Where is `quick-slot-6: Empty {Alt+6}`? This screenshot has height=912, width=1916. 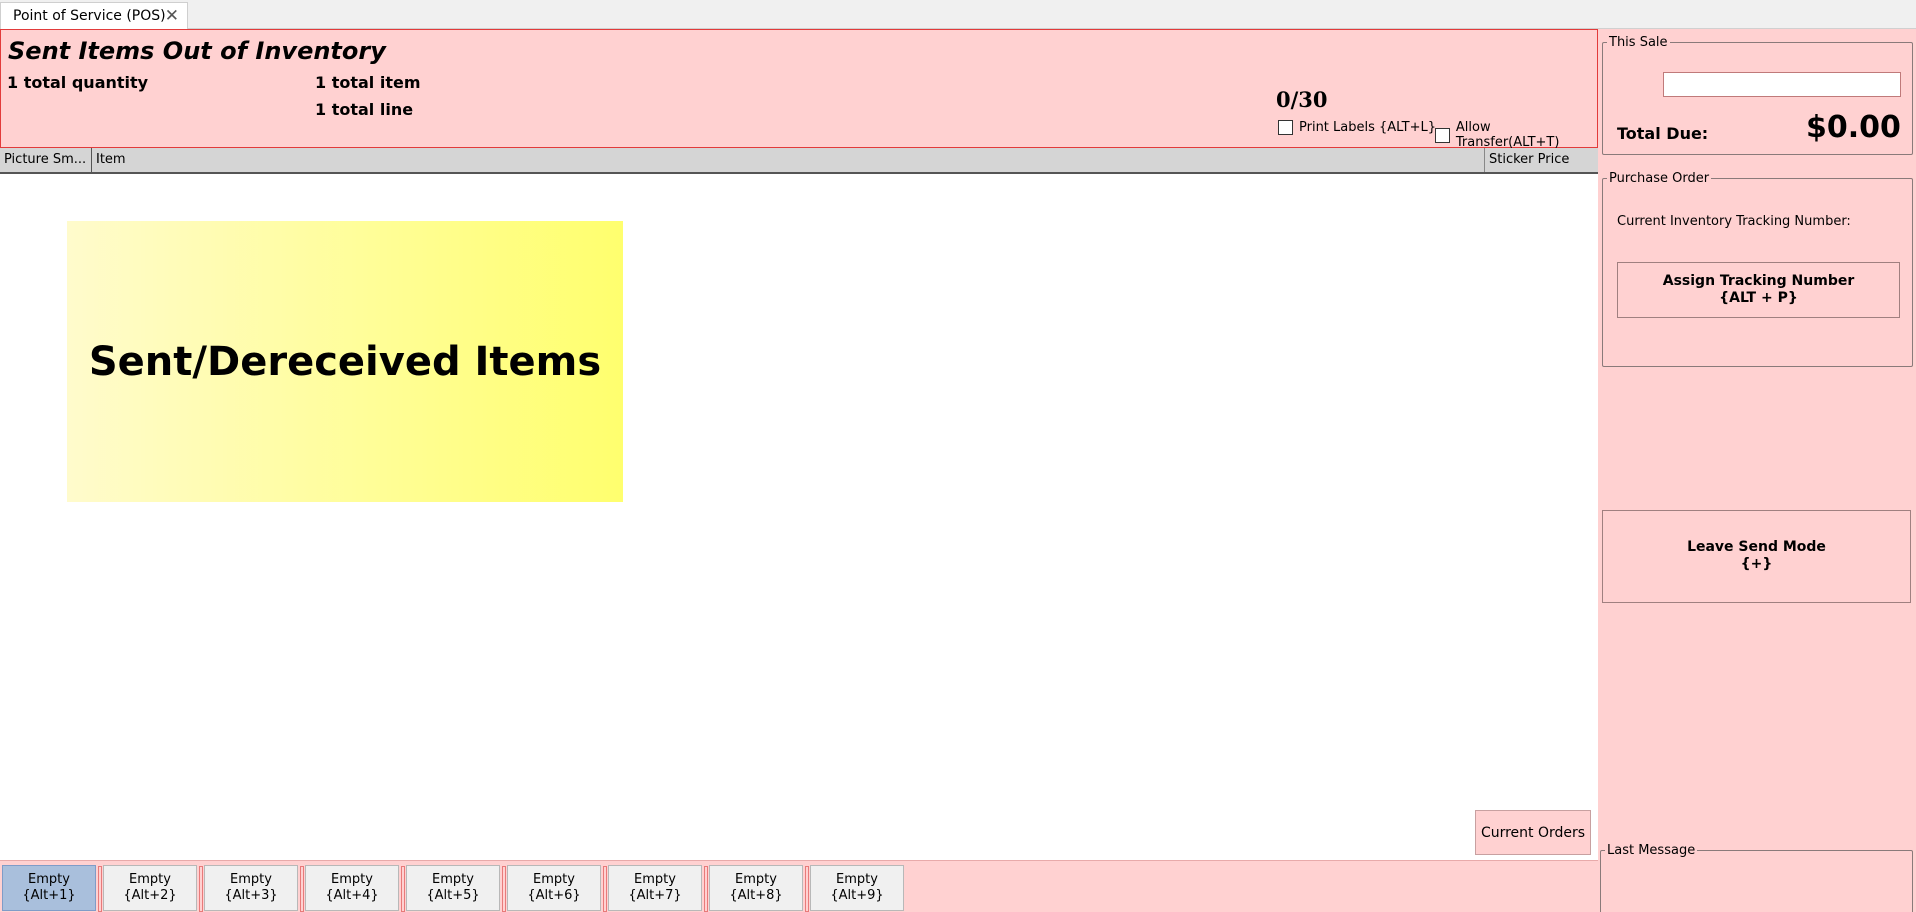 quick-slot-6: Empty {Alt+6} is located at coordinates (551, 888).